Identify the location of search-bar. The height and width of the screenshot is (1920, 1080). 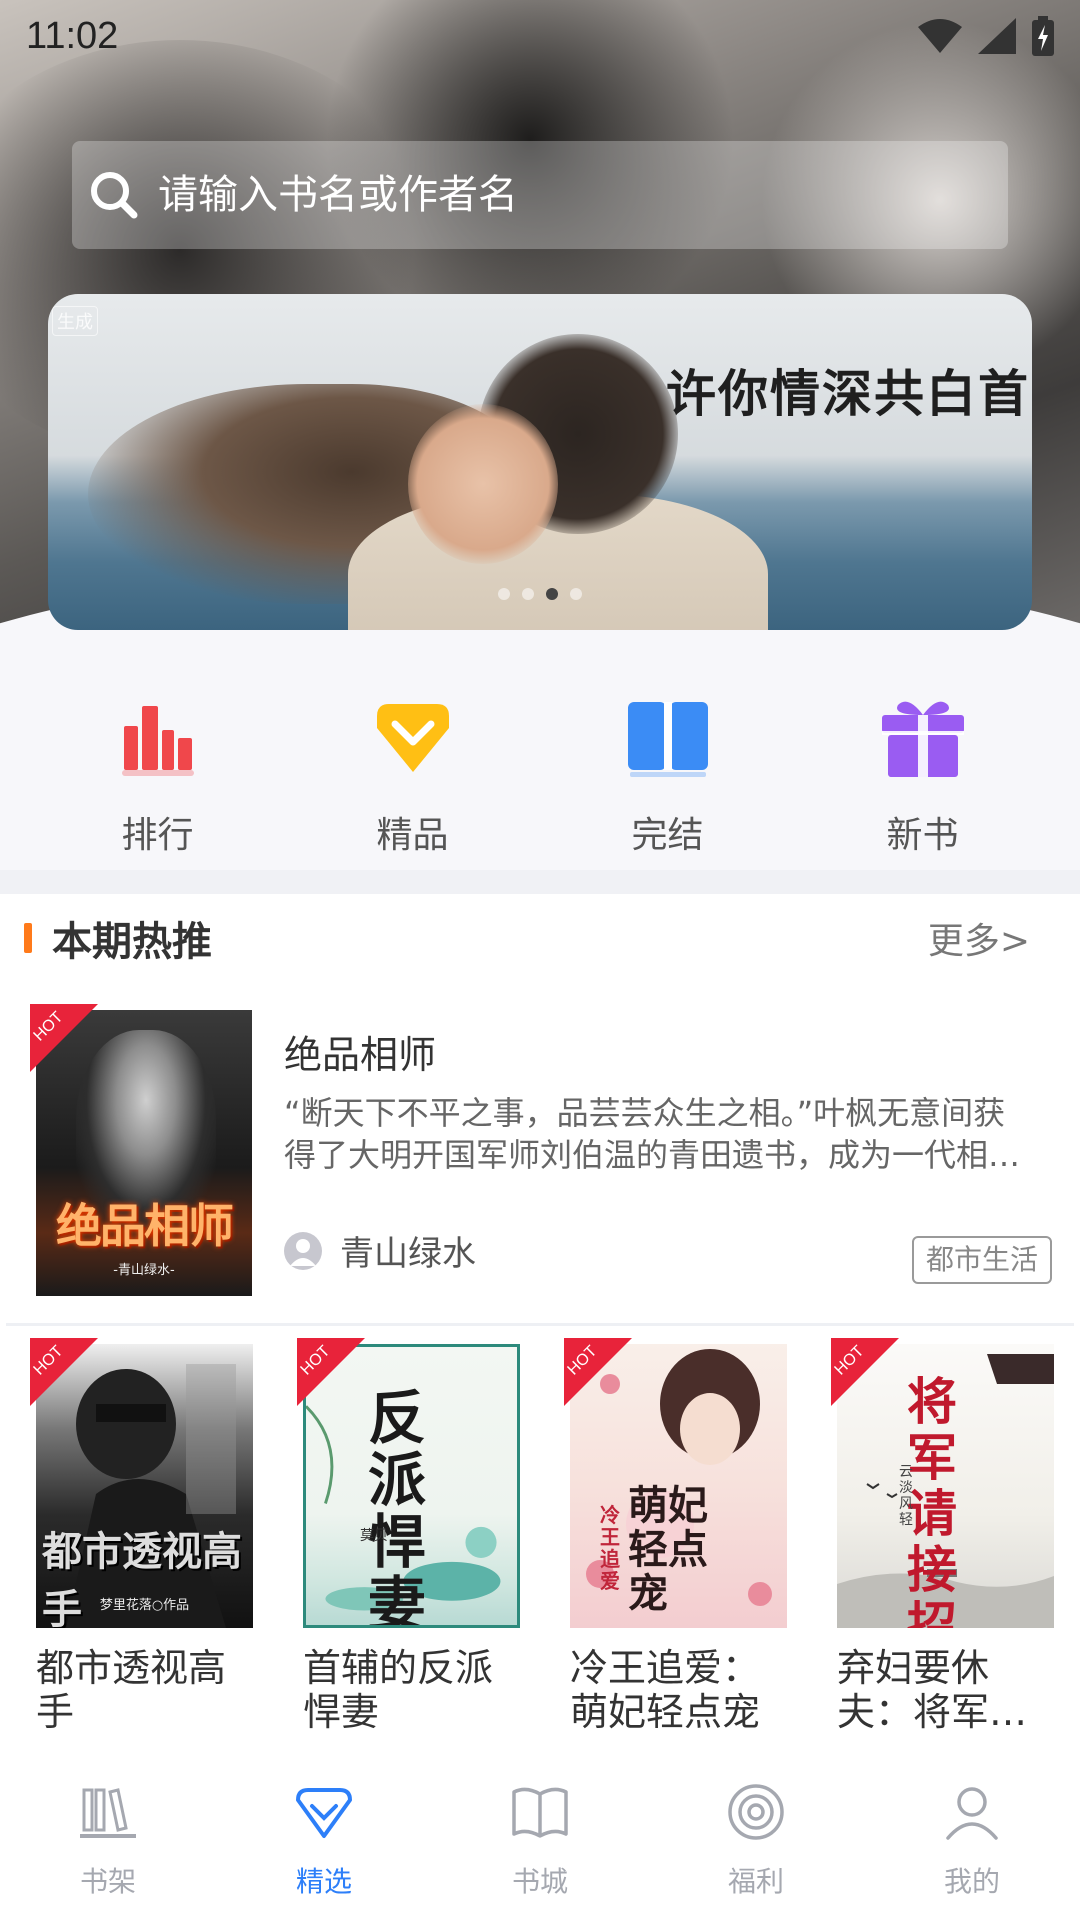
(540, 195).